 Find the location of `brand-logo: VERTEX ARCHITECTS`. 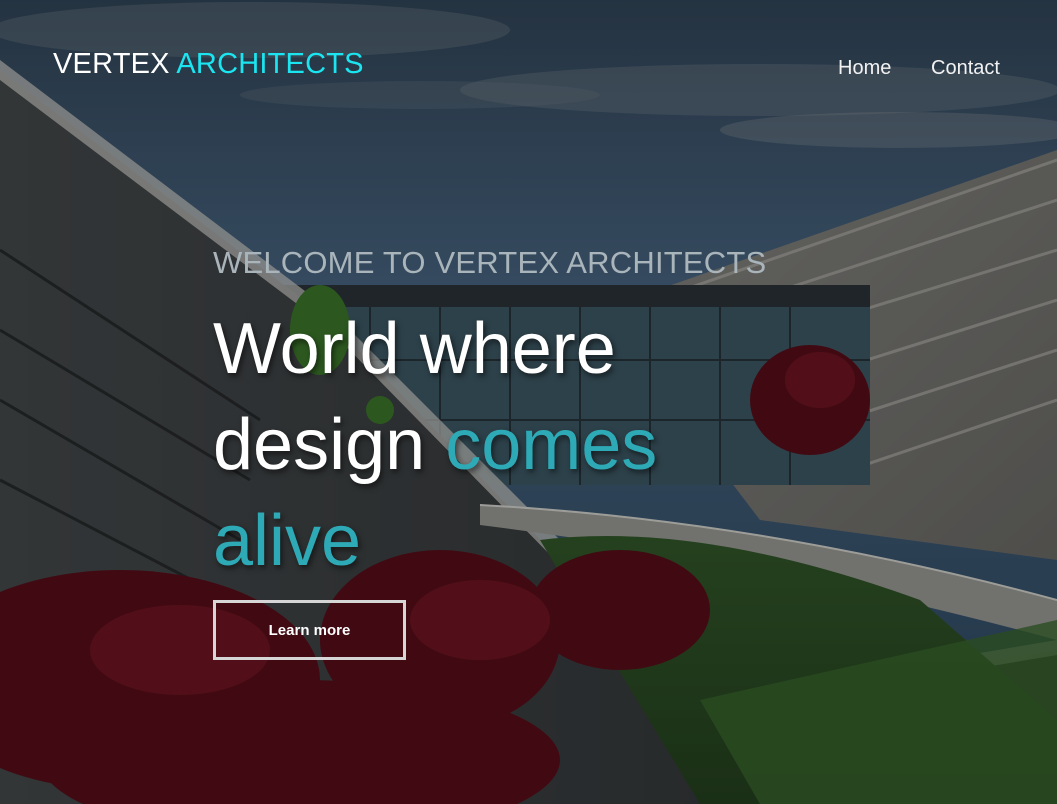

brand-logo: VERTEX ARCHITECTS is located at coordinates (208, 64).